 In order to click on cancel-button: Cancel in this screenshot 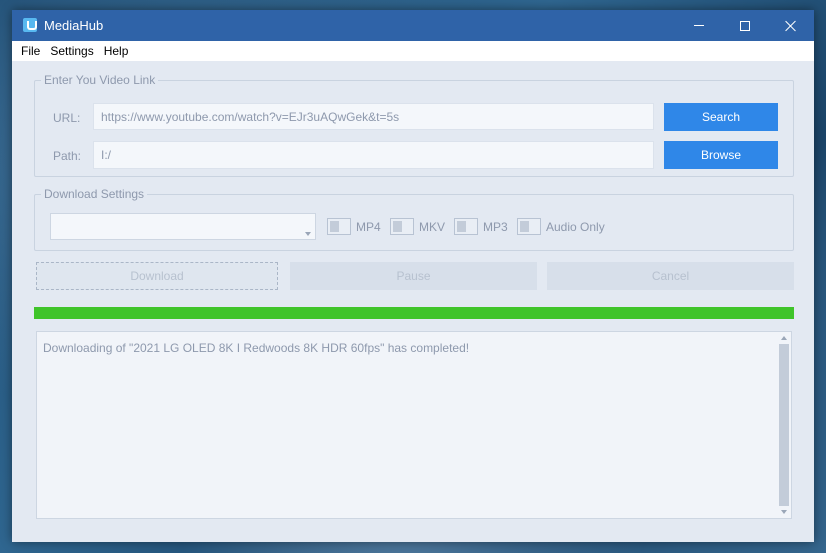, I will do `click(670, 276)`.